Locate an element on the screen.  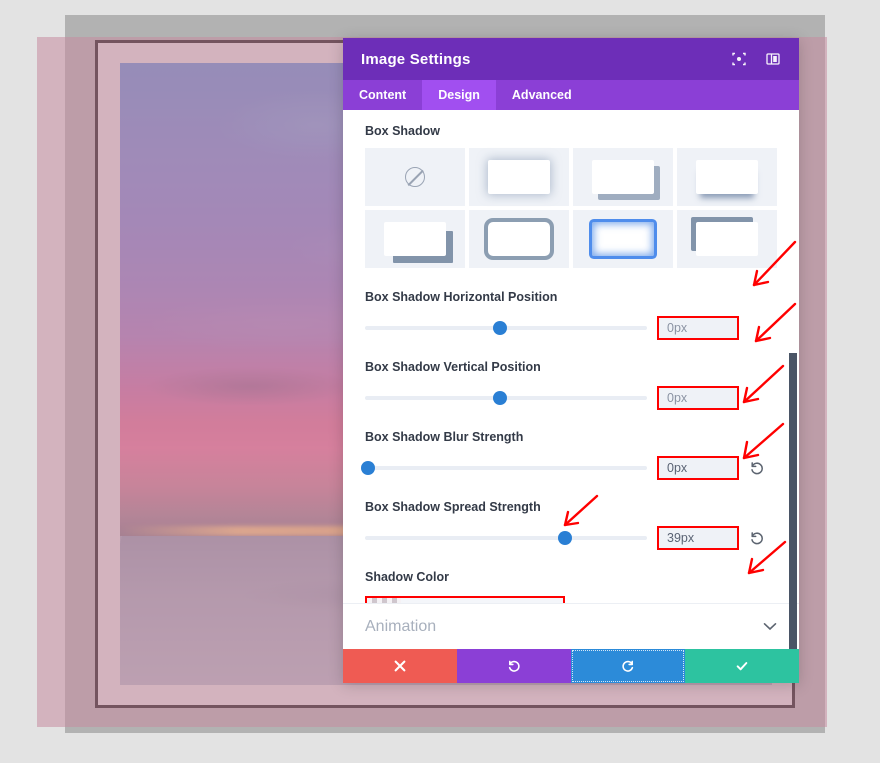
preset-offset-bottom-right is located at coordinates (623, 177).